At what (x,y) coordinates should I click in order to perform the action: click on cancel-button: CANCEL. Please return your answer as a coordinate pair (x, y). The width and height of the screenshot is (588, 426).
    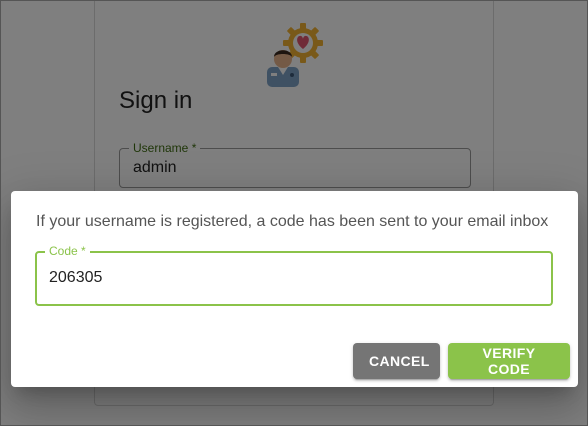
    Looking at the image, I should click on (396, 361).